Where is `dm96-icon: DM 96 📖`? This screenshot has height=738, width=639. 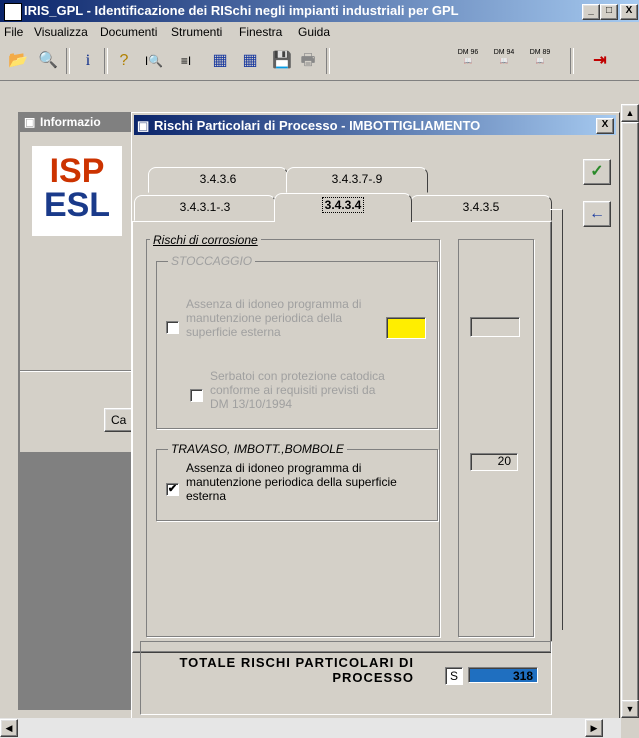
dm96-icon: DM 96 📖 is located at coordinates (468, 61).